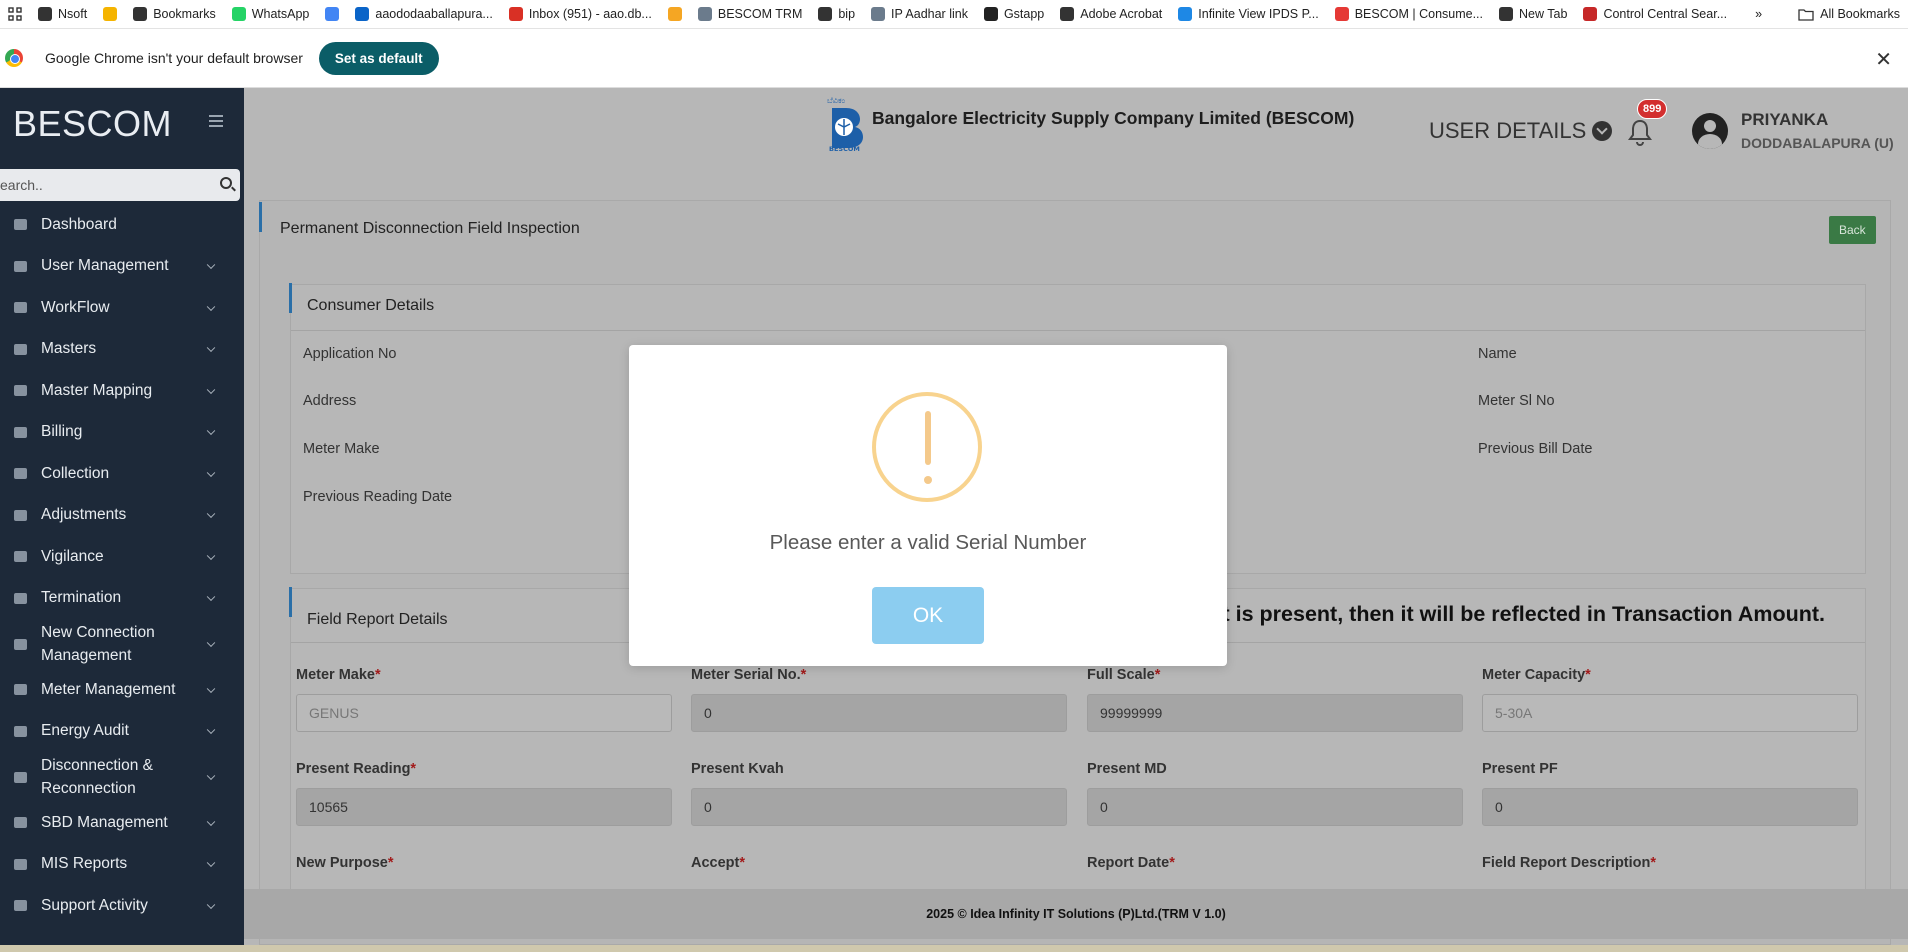 This screenshot has height=952, width=1908. Describe the element at coordinates (122, 599) in the screenshot. I see `sidebar-item-termination: Termination` at that location.